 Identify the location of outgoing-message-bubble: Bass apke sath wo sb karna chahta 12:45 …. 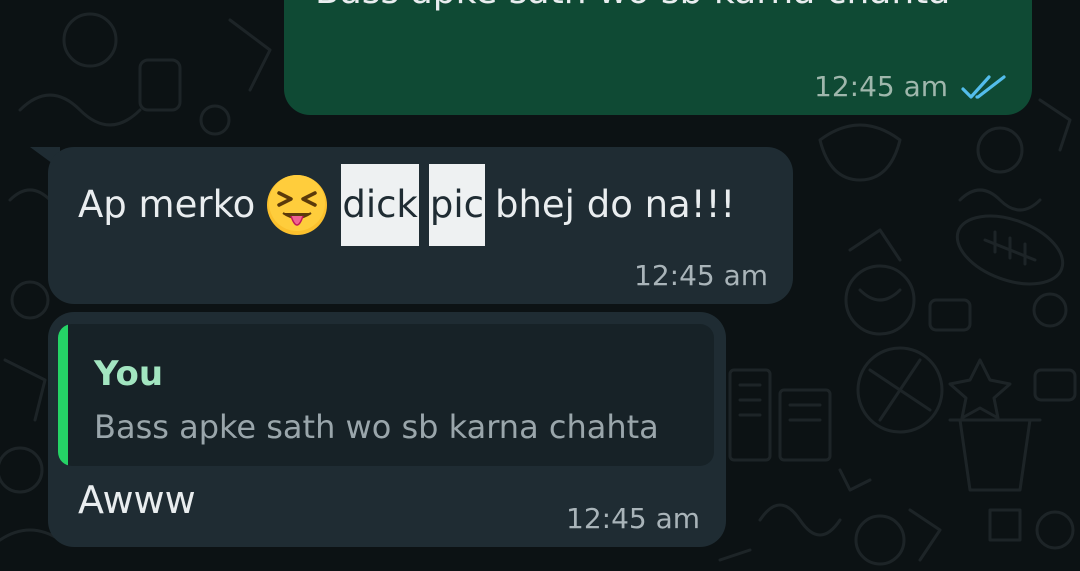
(658, 57).